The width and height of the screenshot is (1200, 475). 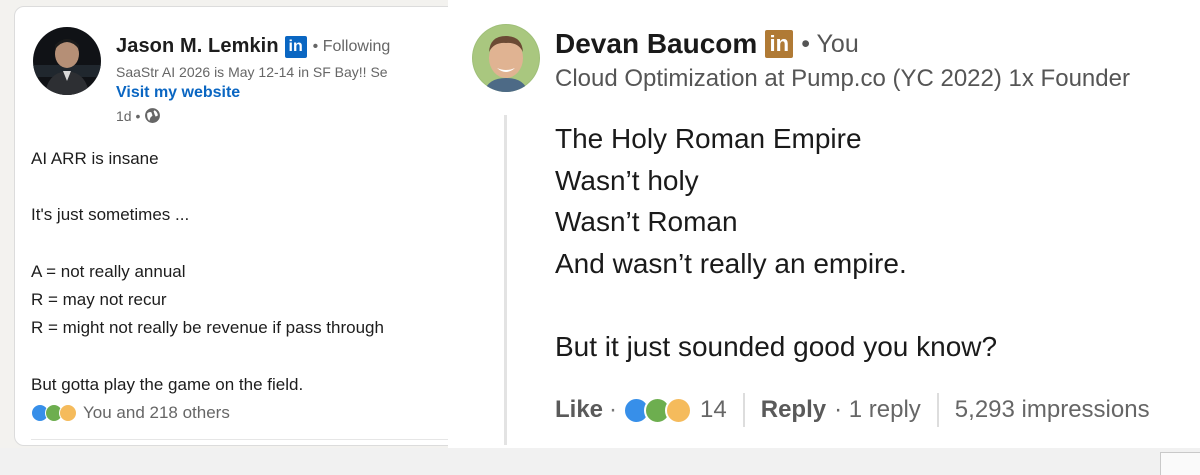 I want to click on post-line: R = may not recur, so click(x=99, y=299).